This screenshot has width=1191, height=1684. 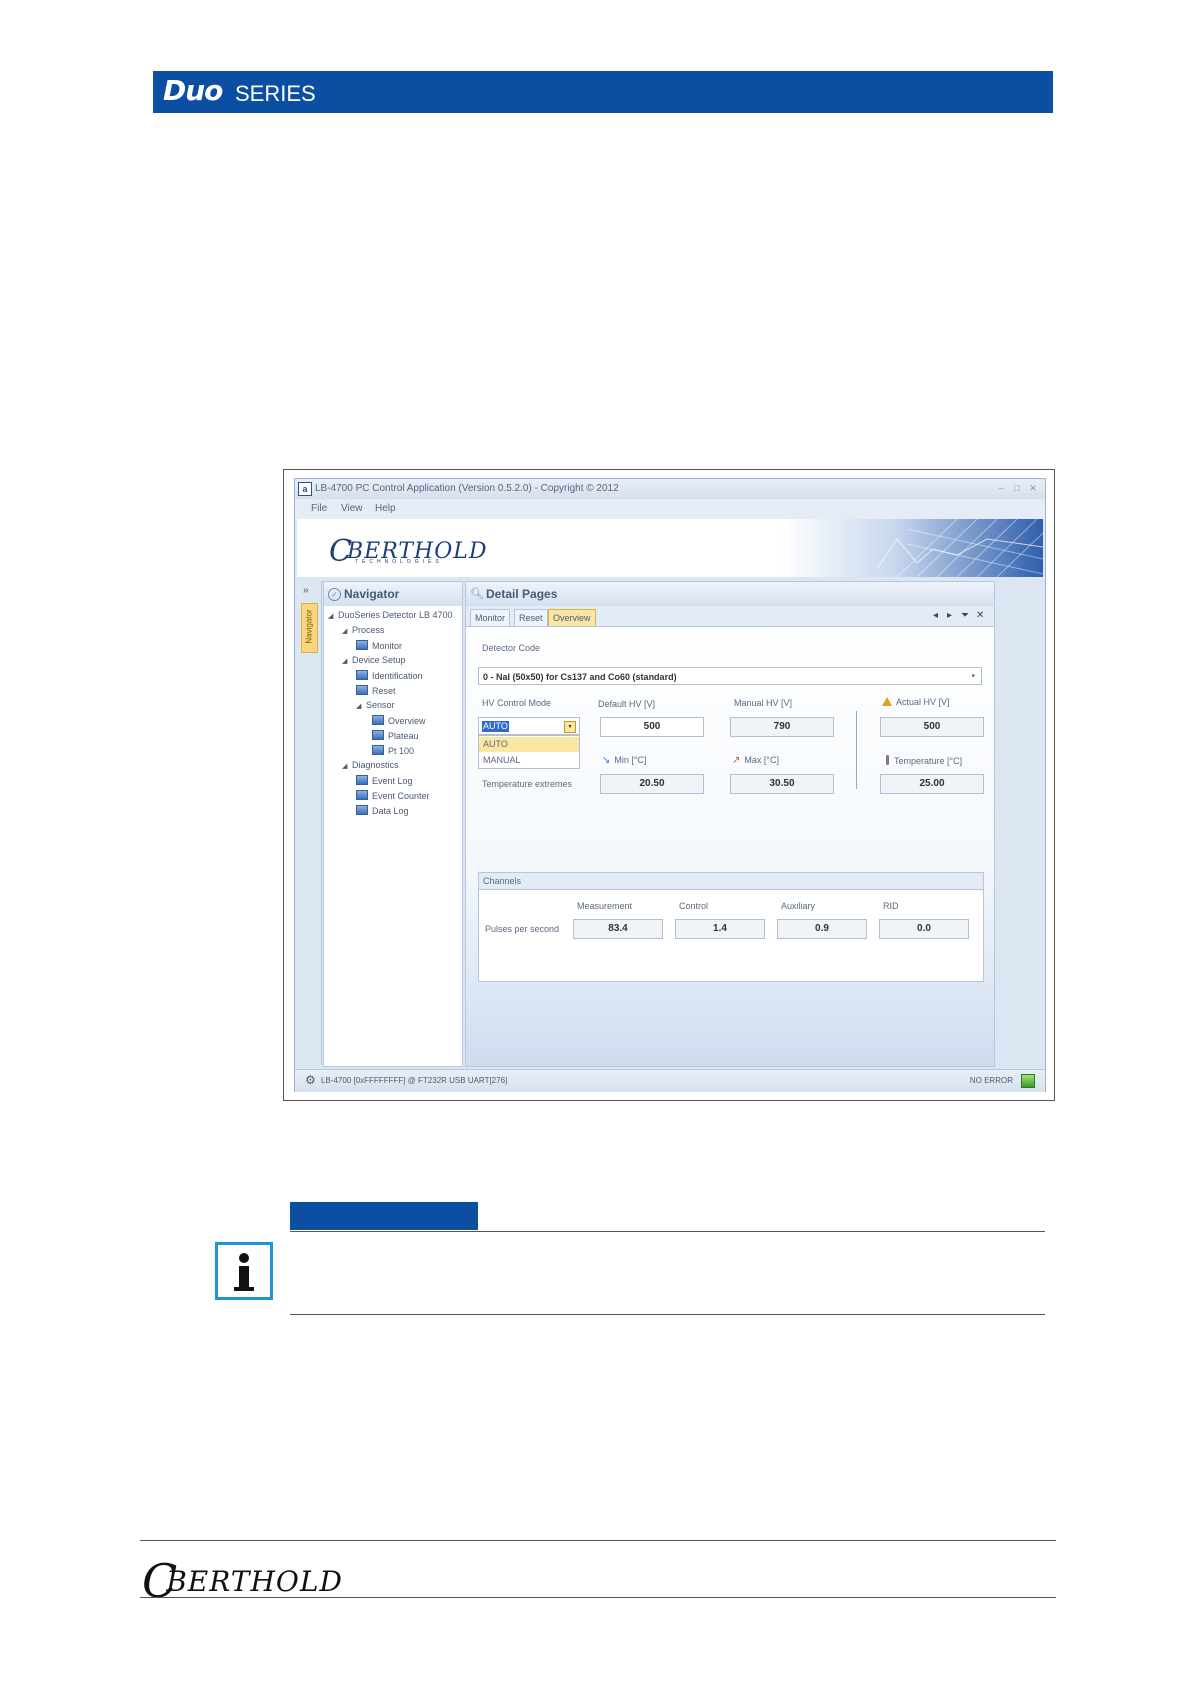 I want to click on menu-view: View, so click(x=352, y=508).